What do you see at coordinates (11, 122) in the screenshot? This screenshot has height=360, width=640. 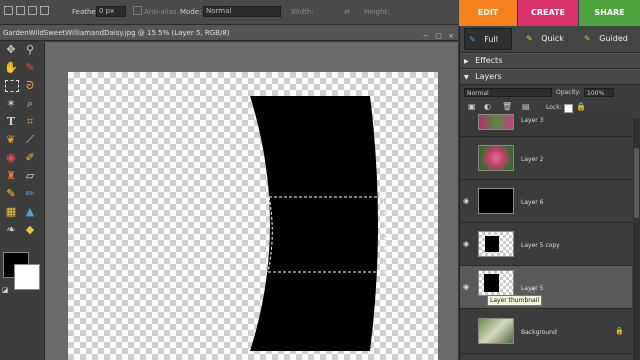 I see `type-tool-icon: T` at bounding box center [11, 122].